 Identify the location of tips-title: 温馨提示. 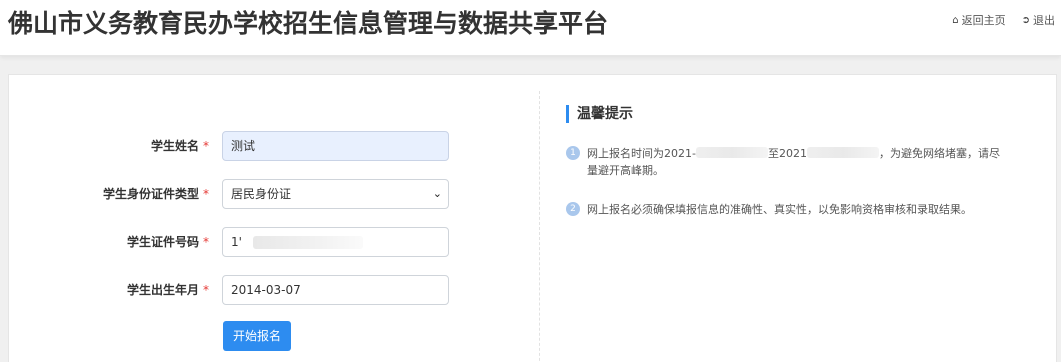
(599, 114).